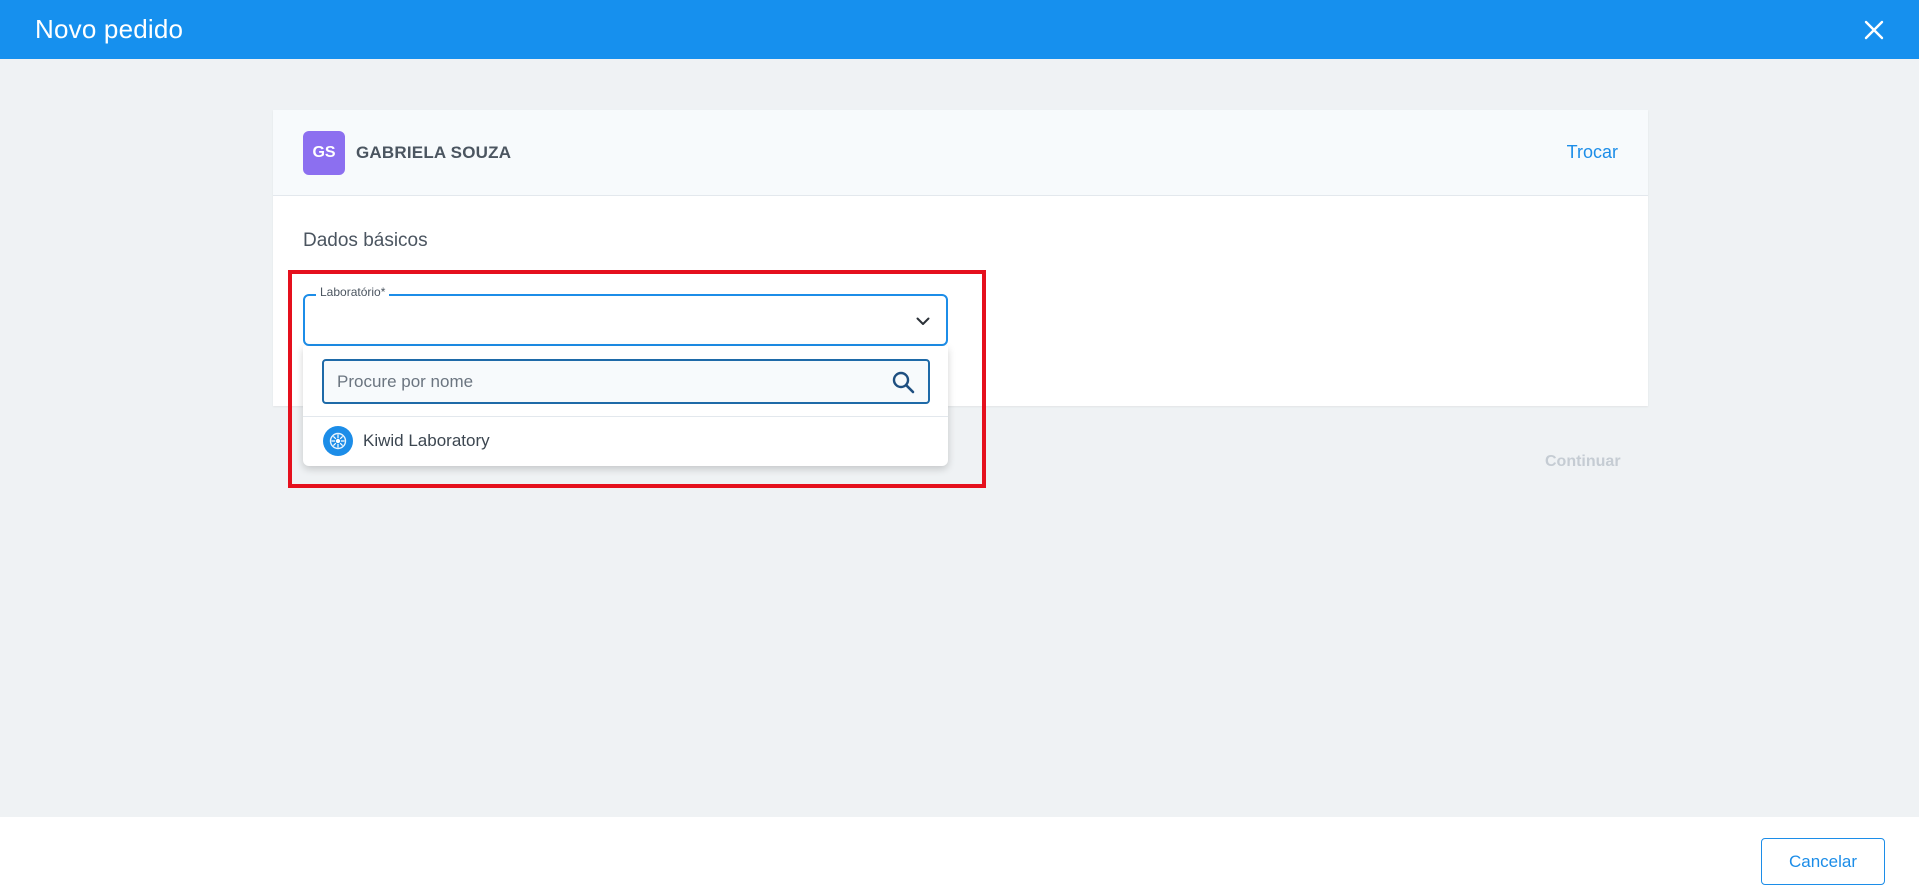 This screenshot has height=891, width=1919. Describe the element at coordinates (426, 440) in the screenshot. I see `option-label: Kiwid Laboratory` at that location.